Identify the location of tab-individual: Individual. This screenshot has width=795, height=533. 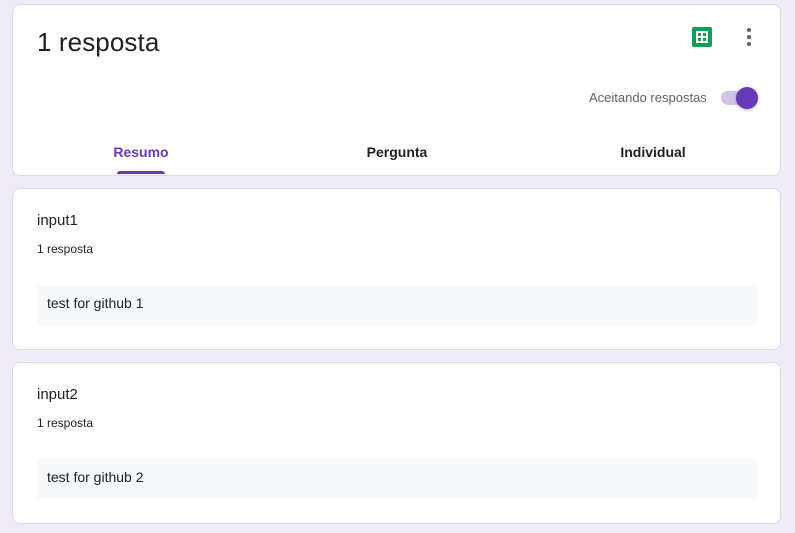
(653, 155).